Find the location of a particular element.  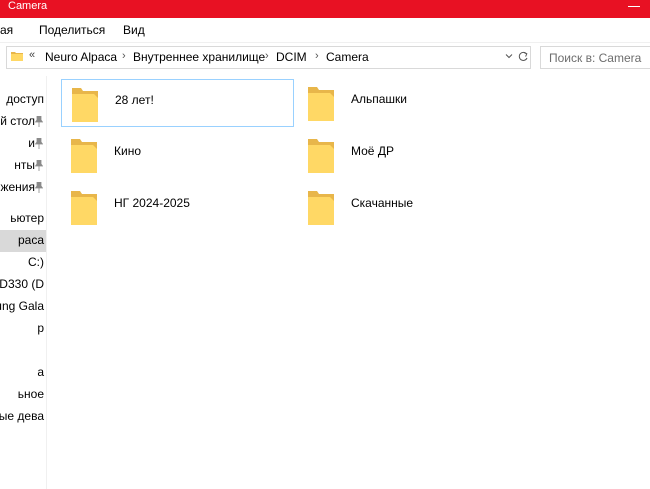

nav-item-devices: ные дева is located at coordinates (23, 417).